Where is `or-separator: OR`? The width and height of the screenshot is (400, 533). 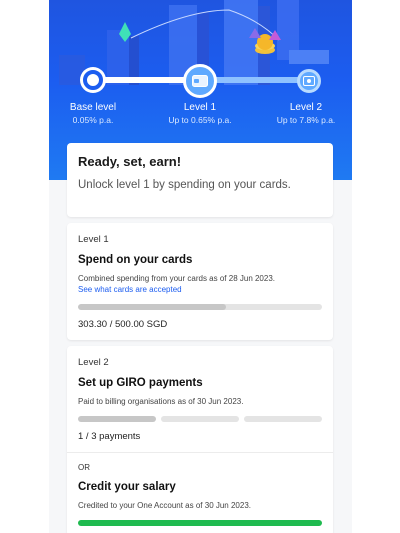 or-separator: OR is located at coordinates (84, 467).